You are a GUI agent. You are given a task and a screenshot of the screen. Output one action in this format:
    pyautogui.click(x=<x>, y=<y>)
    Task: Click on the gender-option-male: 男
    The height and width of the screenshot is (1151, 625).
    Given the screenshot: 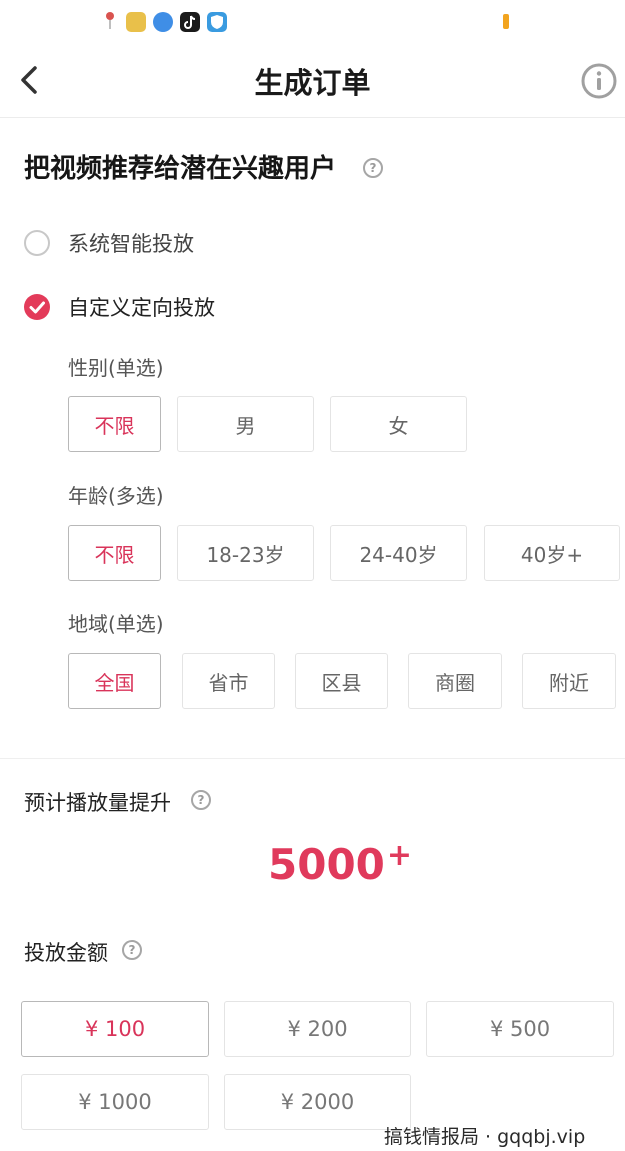 What is the action you would take?
    pyautogui.click(x=245, y=424)
    